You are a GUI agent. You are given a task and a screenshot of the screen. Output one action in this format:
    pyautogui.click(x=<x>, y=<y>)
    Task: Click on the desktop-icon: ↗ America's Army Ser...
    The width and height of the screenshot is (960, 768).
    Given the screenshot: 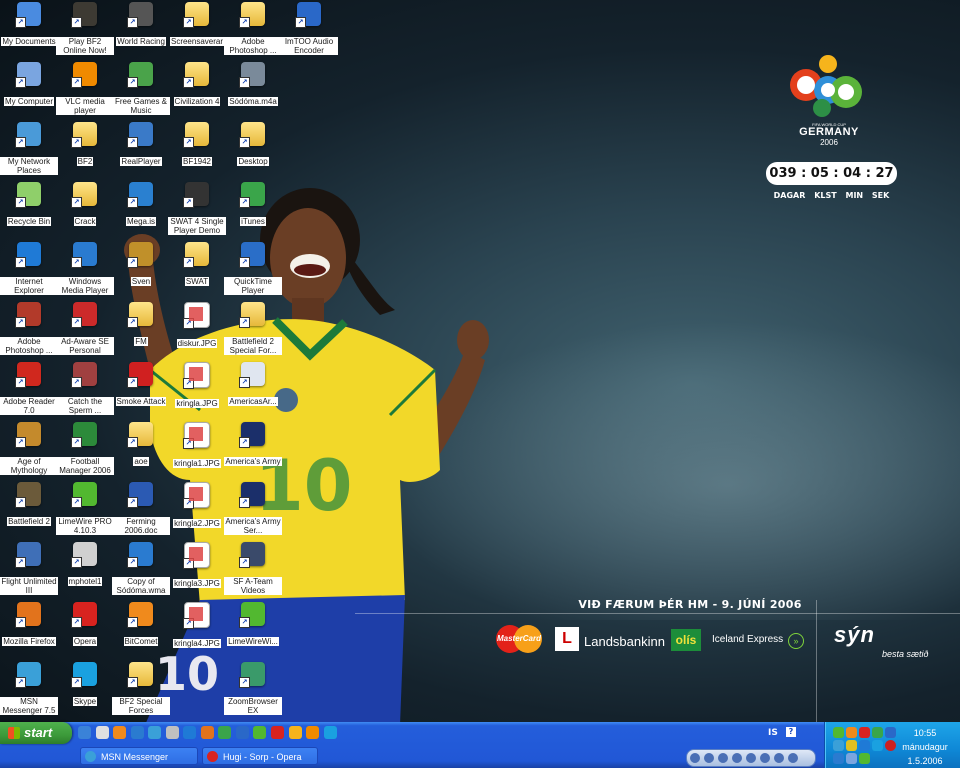 What is the action you would take?
    pyautogui.click(x=253, y=508)
    